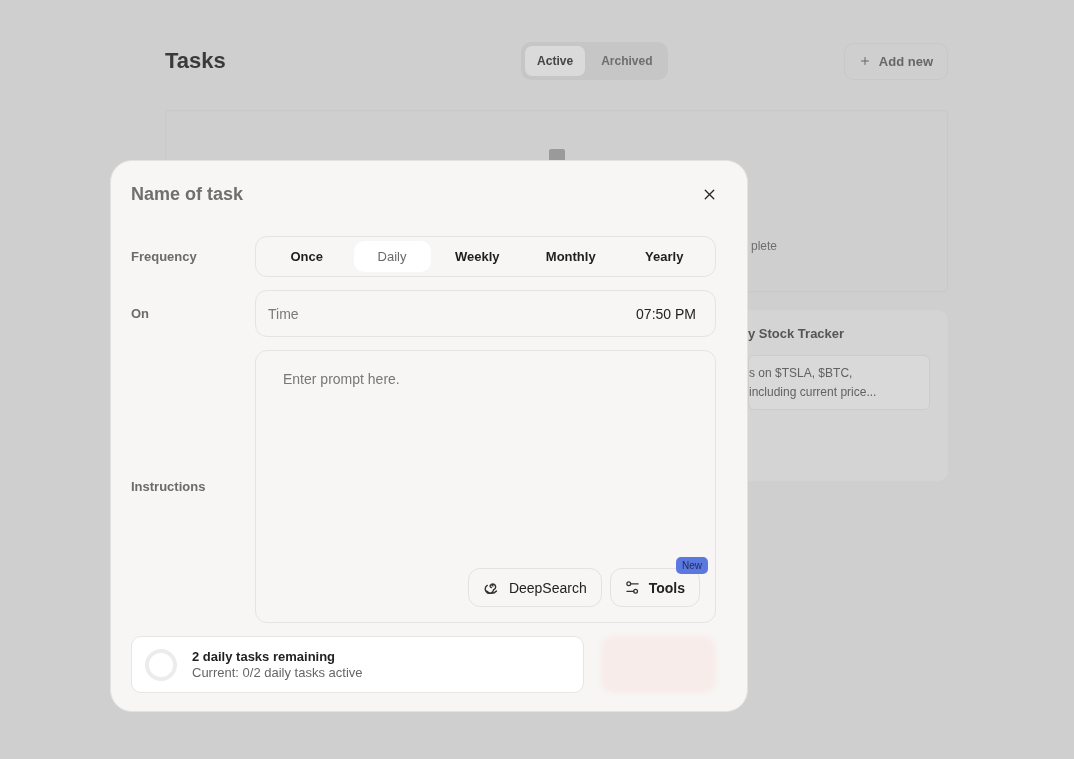 This screenshot has width=1074, height=759. I want to click on time-field: Time 07:50 PM, so click(485, 313).